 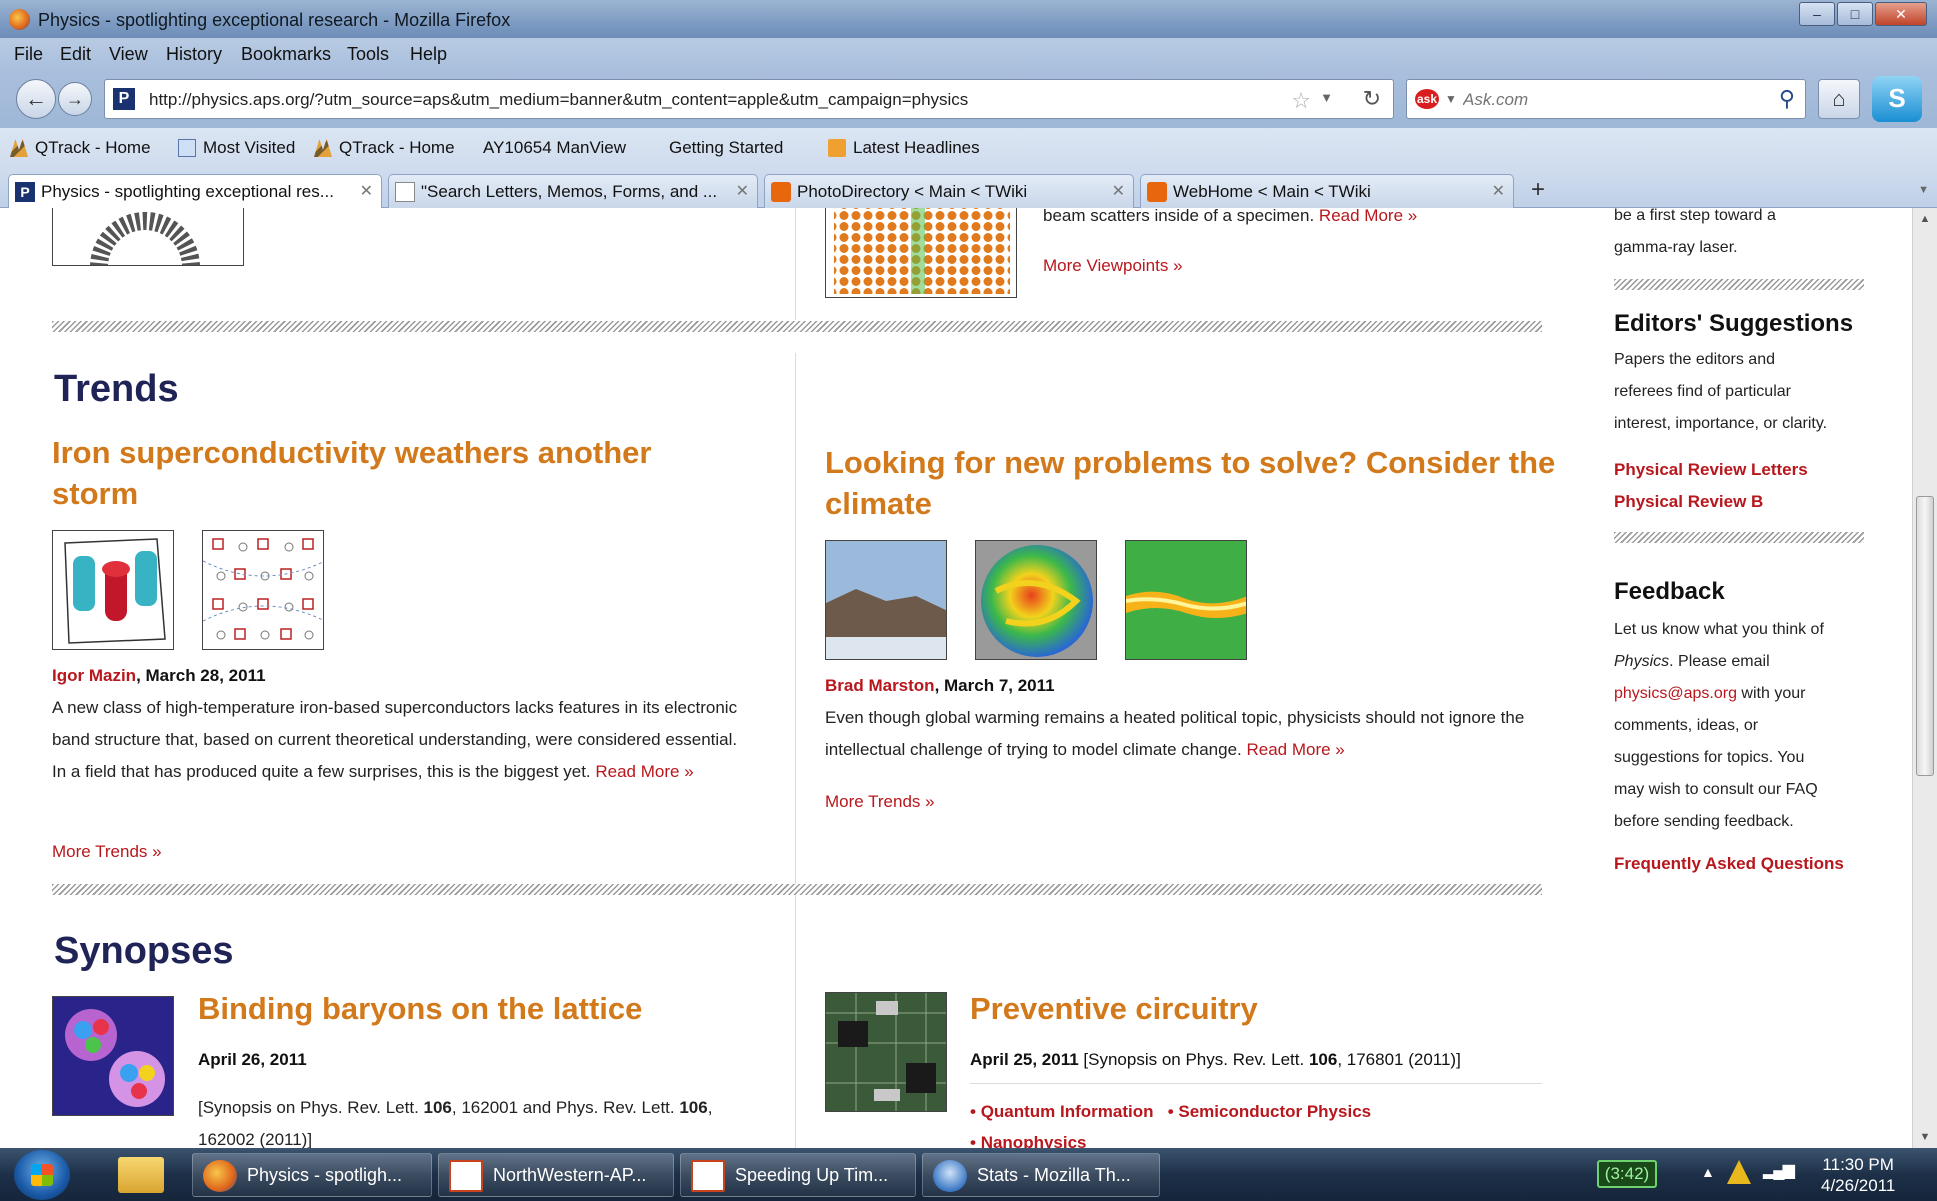 I want to click on trend-image-landscape, so click(x=886, y=600).